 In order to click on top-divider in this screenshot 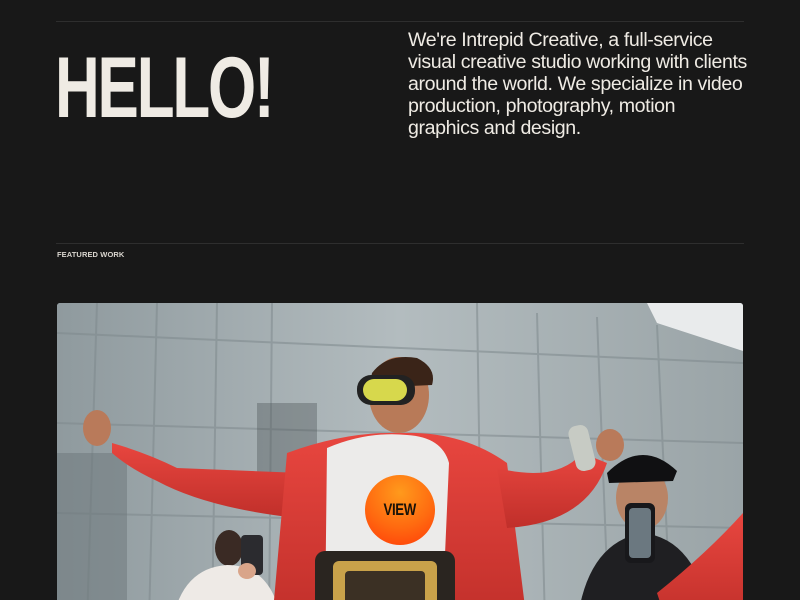, I will do `click(400, 21)`.